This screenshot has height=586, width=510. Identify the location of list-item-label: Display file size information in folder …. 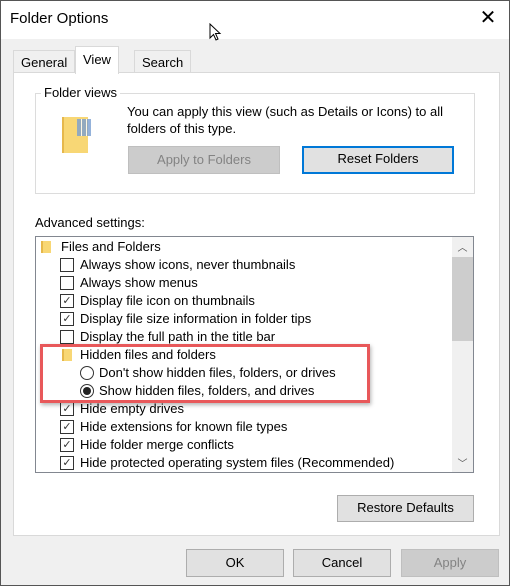
(196, 318).